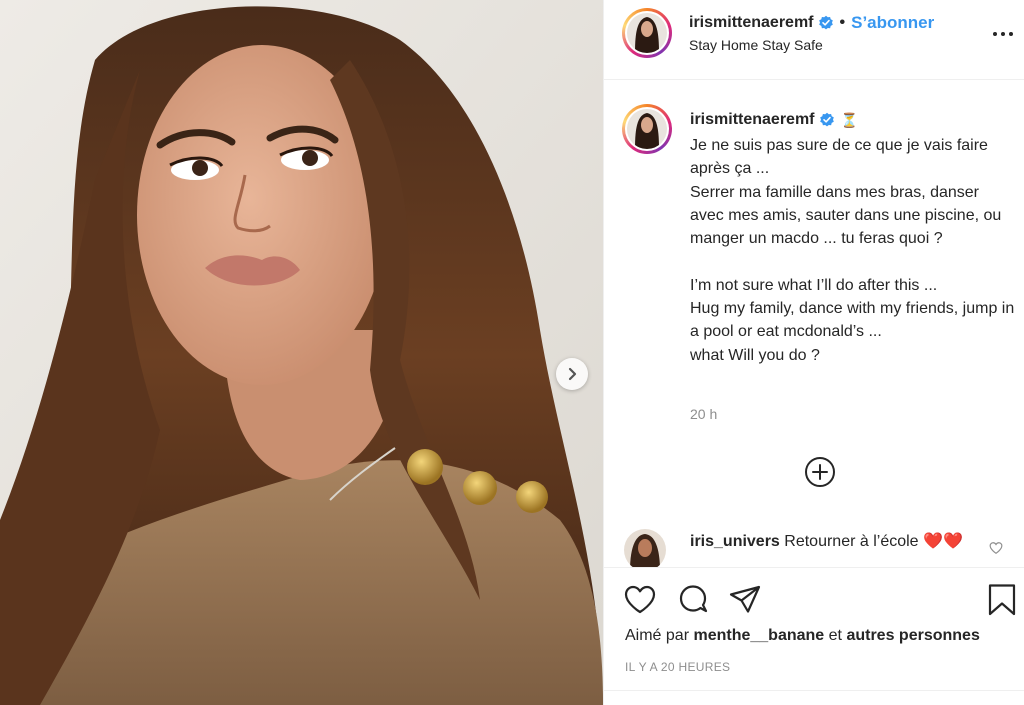 Image resolution: width=1024 pixels, height=705 pixels. I want to click on carousel-next-button, so click(572, 374).